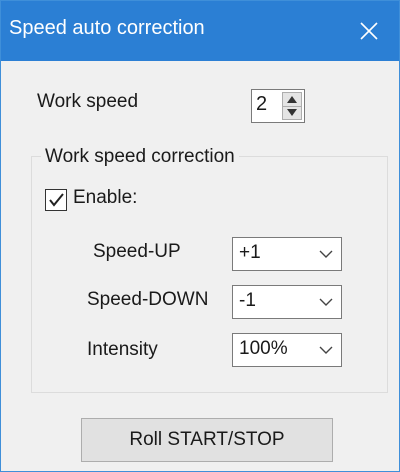 This screenshot has width=400, height=472. What do you see at coordinates (263, 348) in the screenshot?
I see `intensity-value: 100%` at bounding box center [263, 348].